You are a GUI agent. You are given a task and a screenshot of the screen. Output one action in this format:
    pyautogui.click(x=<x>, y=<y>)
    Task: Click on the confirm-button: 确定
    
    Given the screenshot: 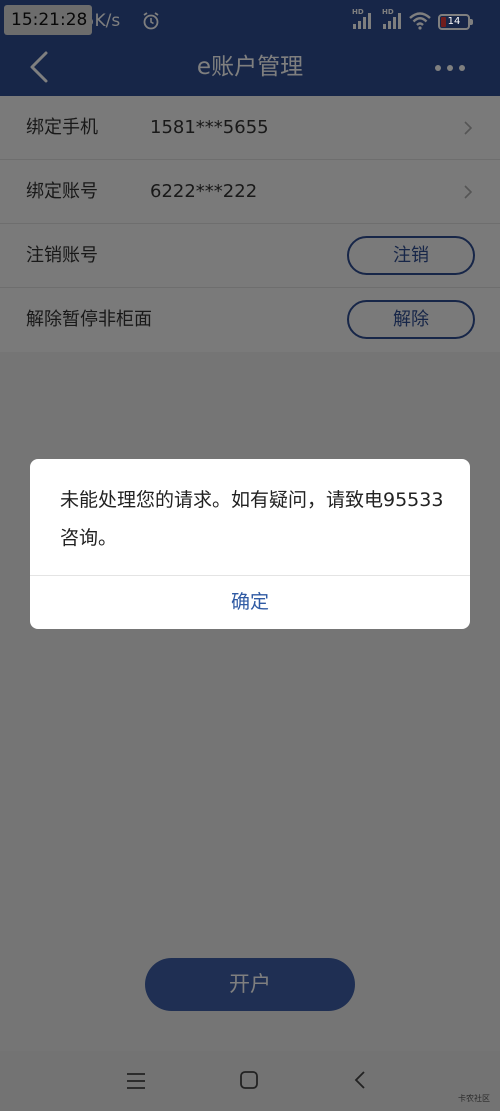 What is the action you would take?
    pyautogui.click(x=250, y=602)
    